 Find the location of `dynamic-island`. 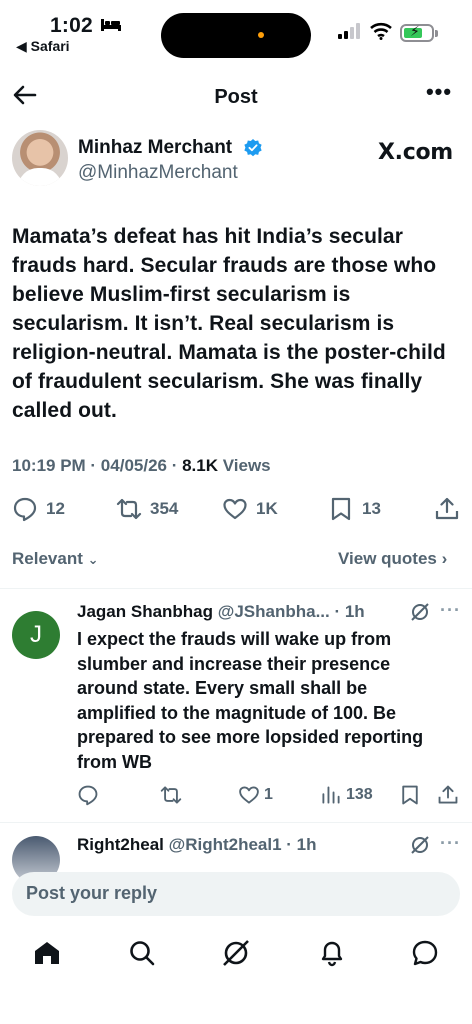

dynamic-island is located at coordinates (236, 35).